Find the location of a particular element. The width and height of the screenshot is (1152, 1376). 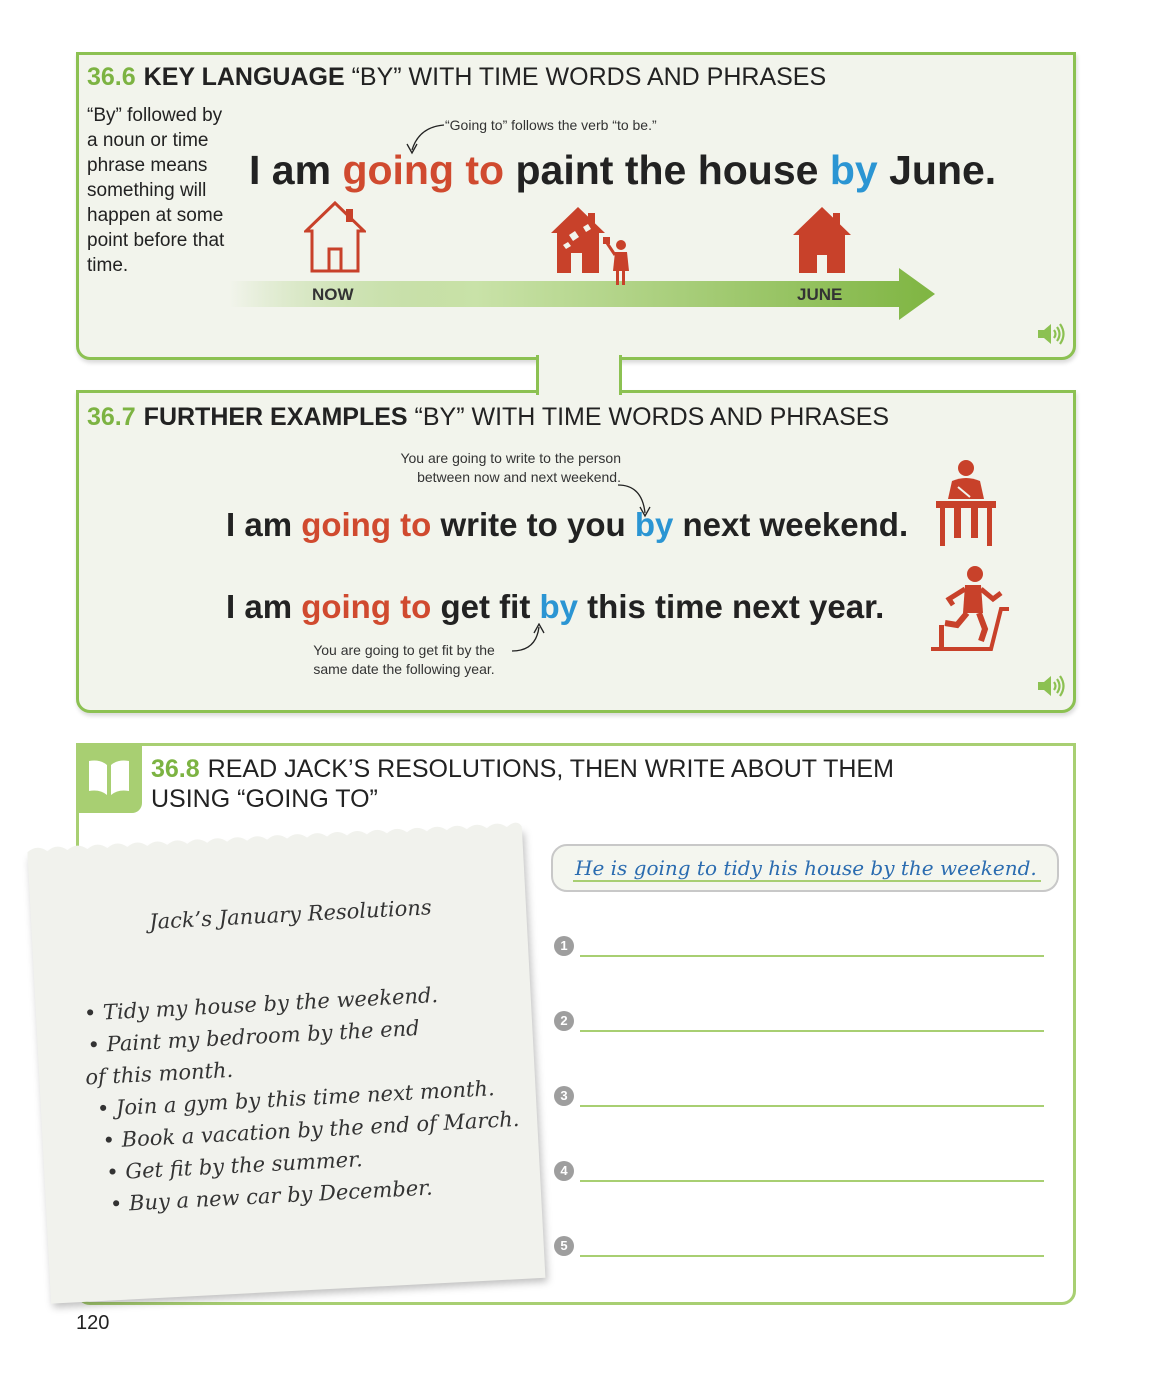

going-to-note: “Going to” follows the verb “to be.” is located at coordinates (551, 125).